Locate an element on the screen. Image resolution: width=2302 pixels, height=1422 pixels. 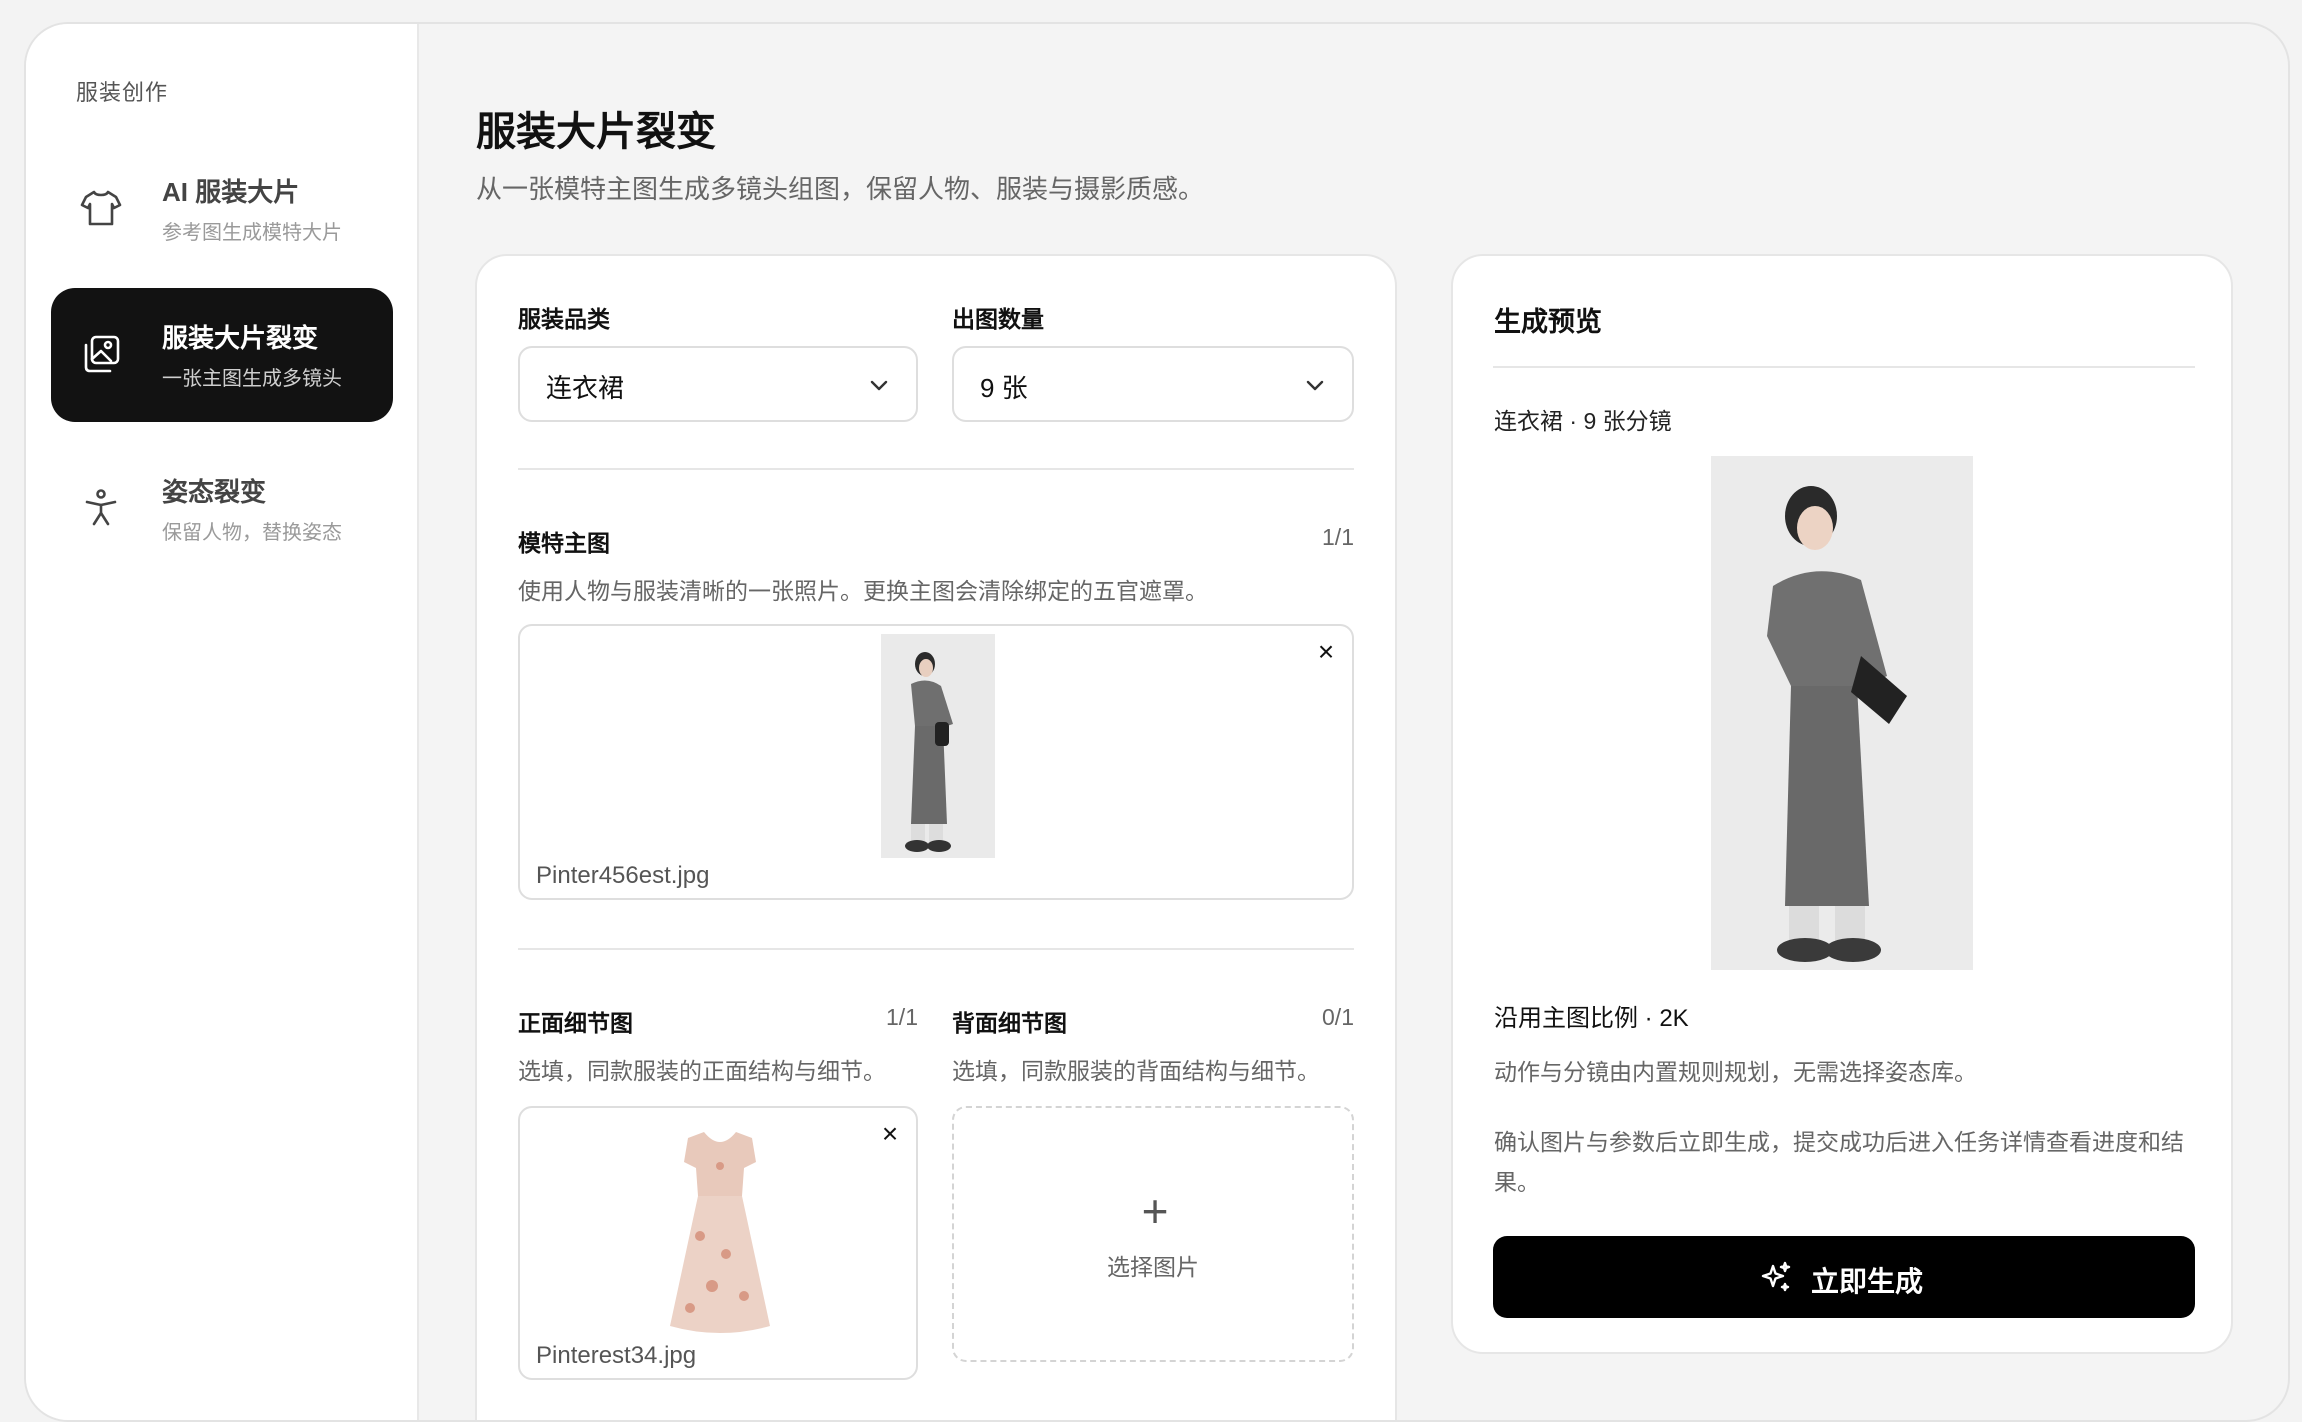
front-detail-hint: 选填，同款服装的正面结构与细节。 is located at coordinates (702, 1071).